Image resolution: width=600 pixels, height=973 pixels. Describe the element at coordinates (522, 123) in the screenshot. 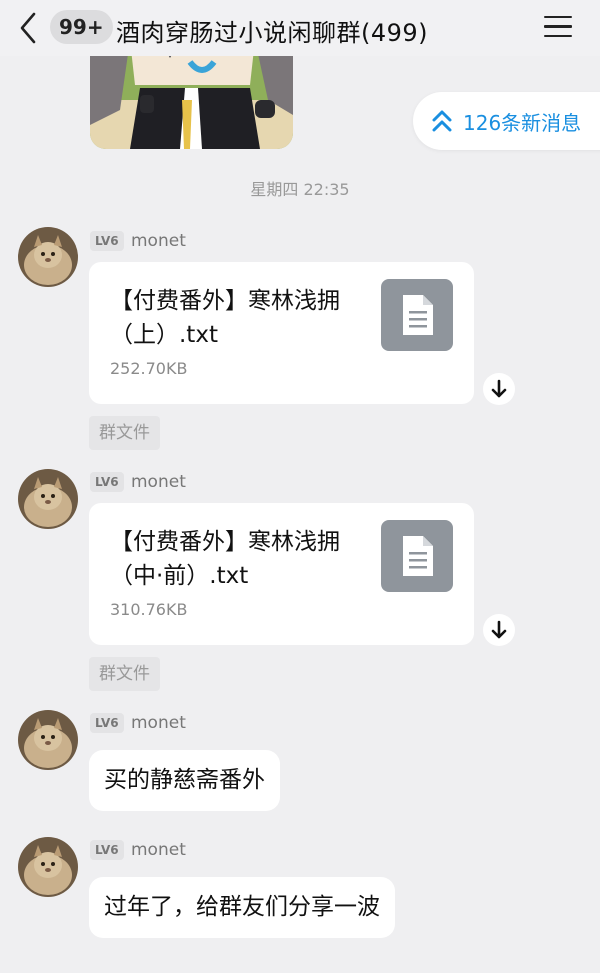

I see `new-messages-label: 126条新消息` at that location.